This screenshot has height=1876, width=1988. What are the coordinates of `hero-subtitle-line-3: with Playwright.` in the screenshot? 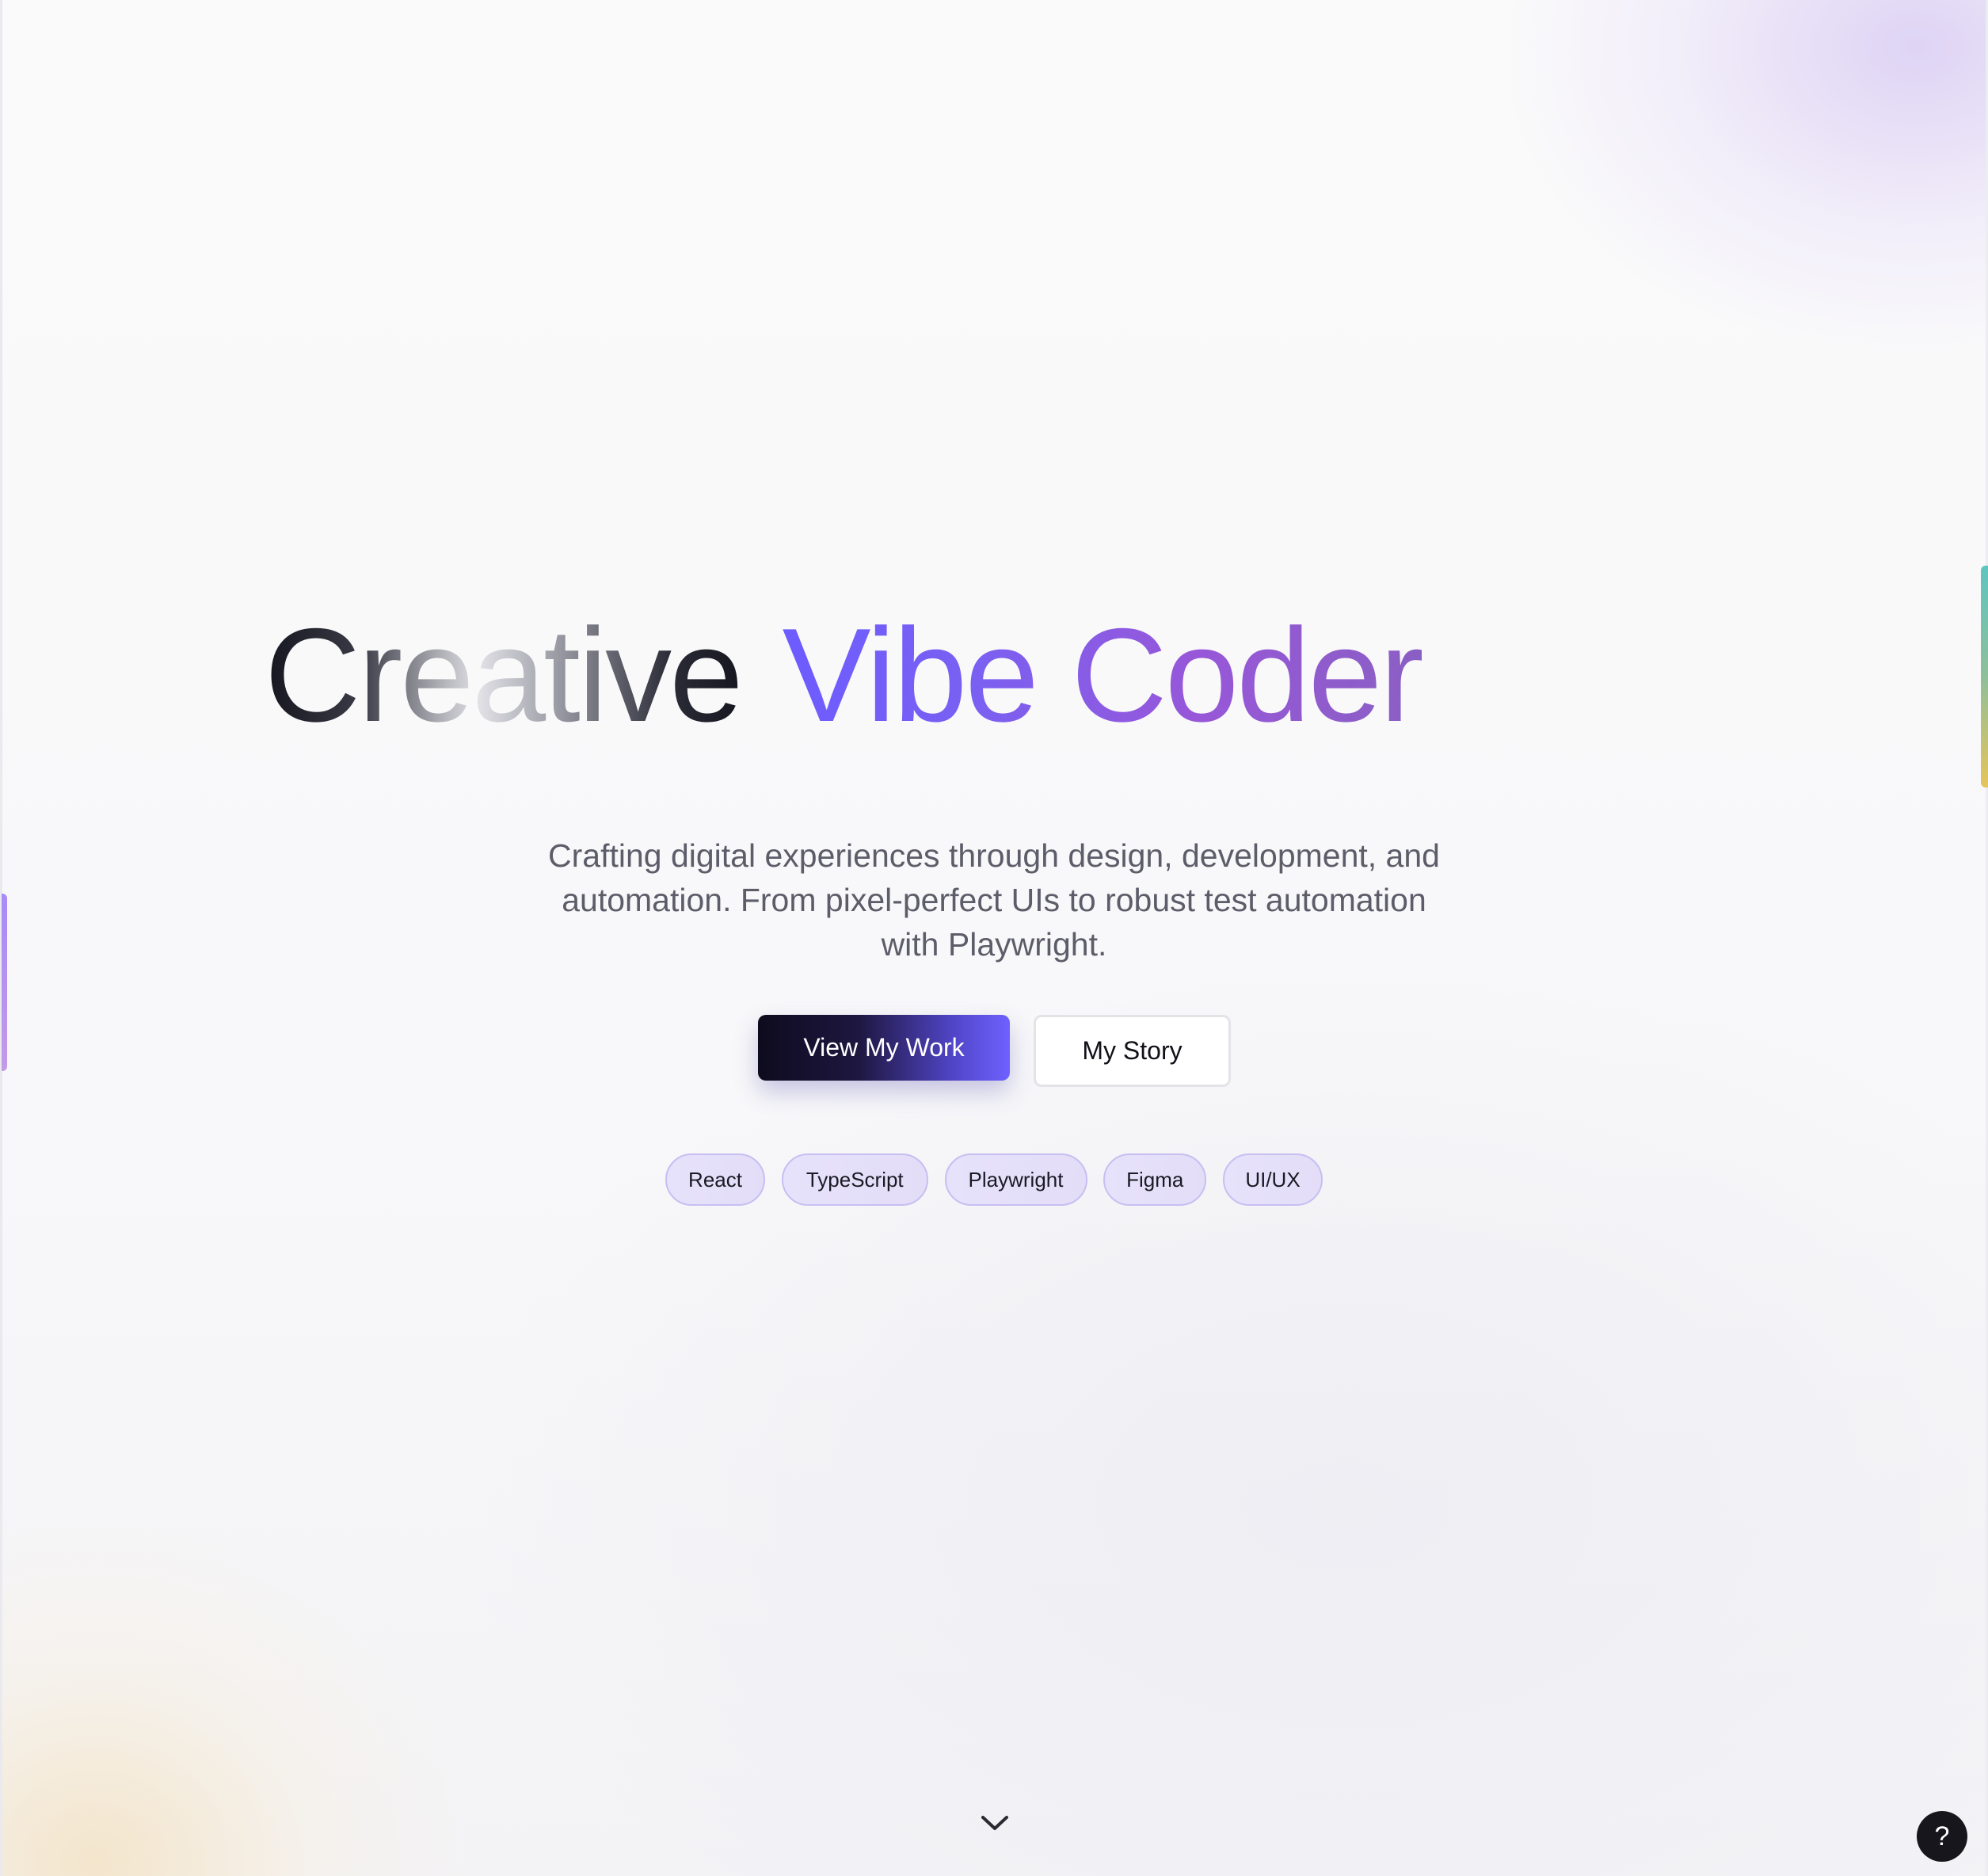 It's located at (994, 944).